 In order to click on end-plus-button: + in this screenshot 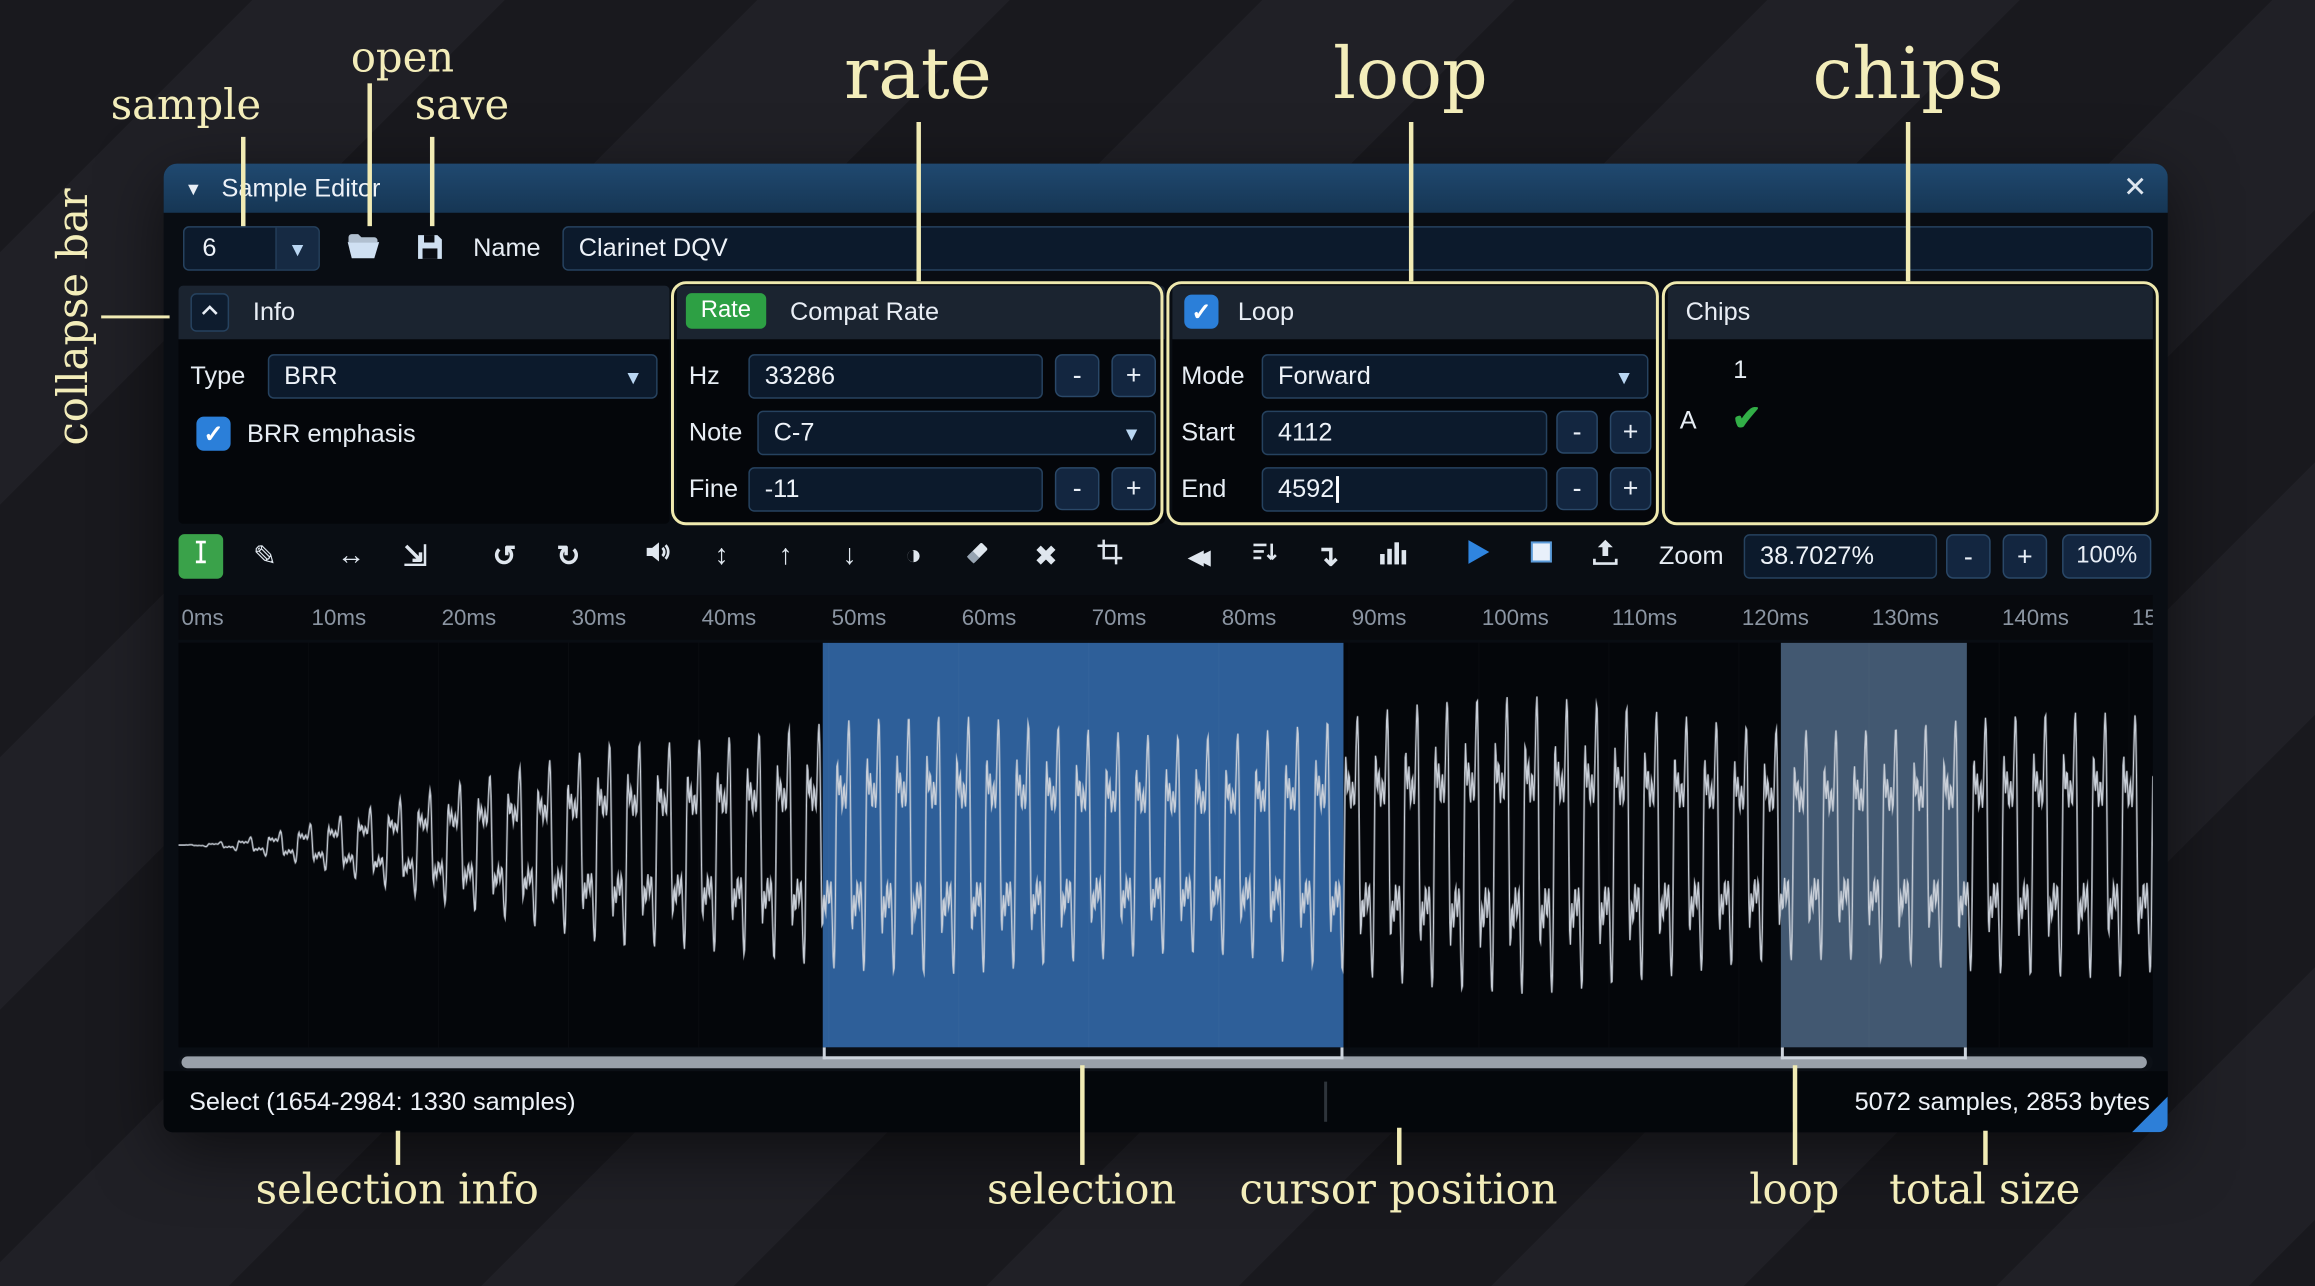, I will do `click(1630, 489)`.